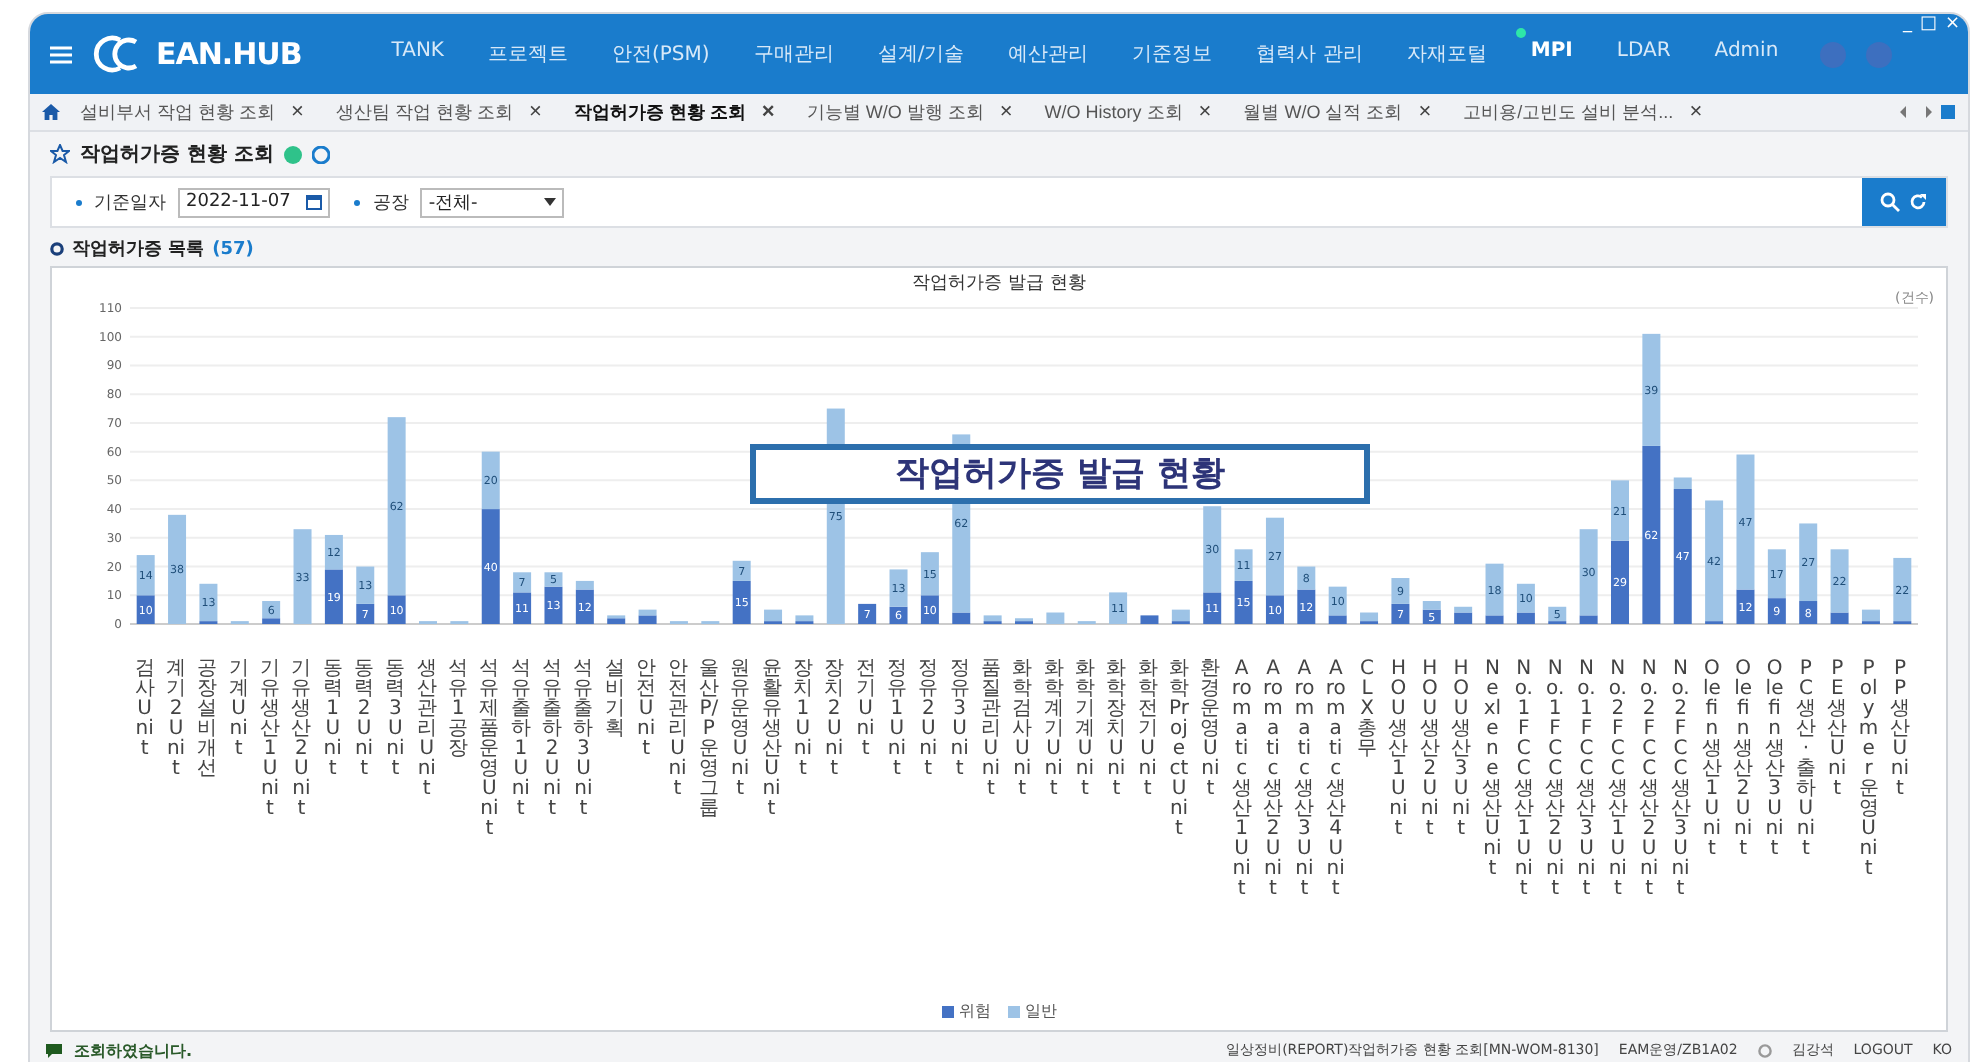 Image resolution: width=1986 pixels, height=1062 pixels. Describe the element at coordinates (708, 742) in the screenshot. I see `axis-label: 울산 P/P 운영그룹` at that location.